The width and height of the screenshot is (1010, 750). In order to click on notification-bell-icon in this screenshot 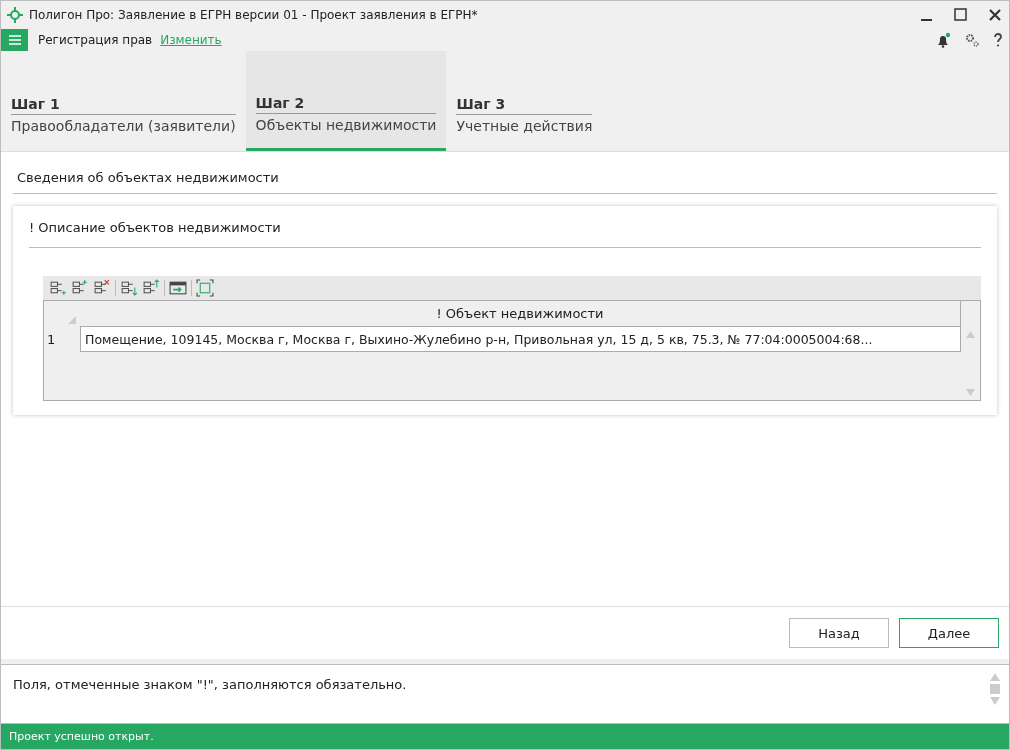, I will do `click(943, 40)`.